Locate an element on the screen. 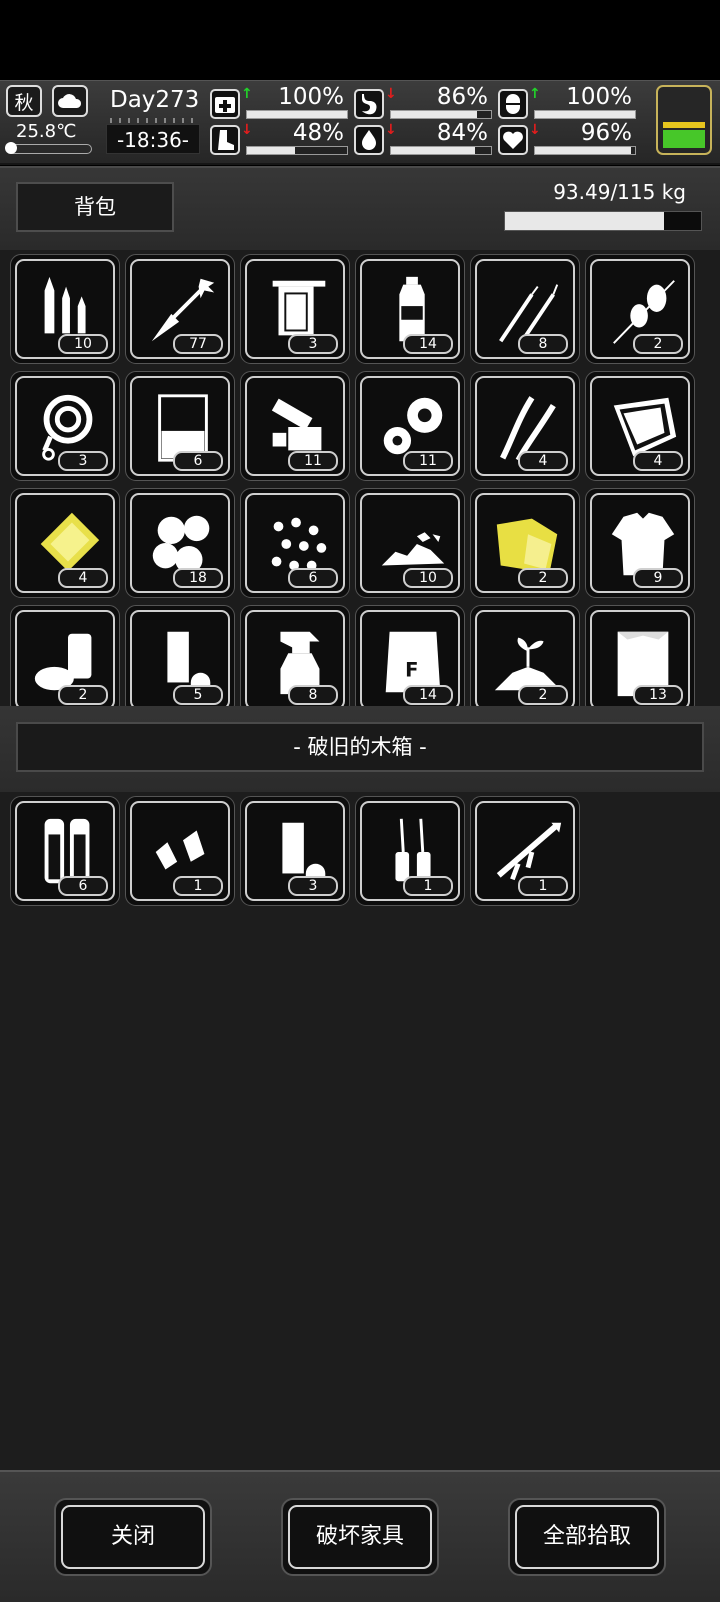  item-count: 18 is located at coordinates (198, 578).